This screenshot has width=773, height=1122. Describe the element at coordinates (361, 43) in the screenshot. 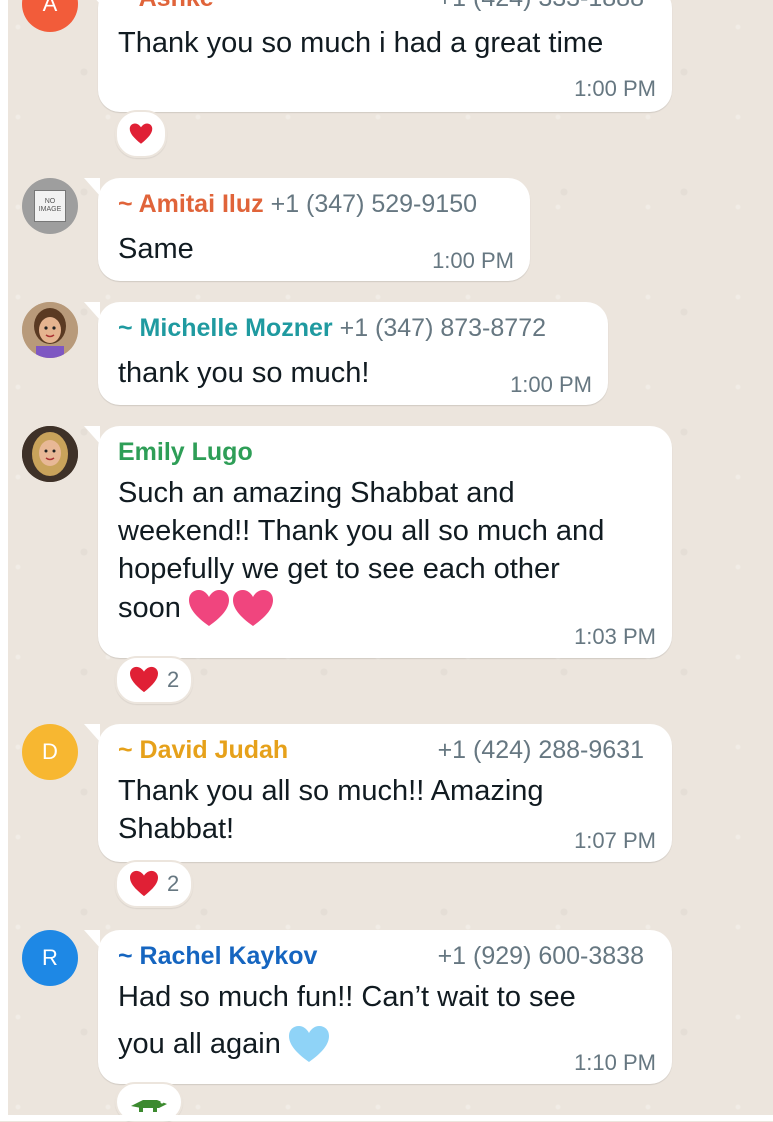

I see `message-text: Thank you so much i had a great time` at that location.